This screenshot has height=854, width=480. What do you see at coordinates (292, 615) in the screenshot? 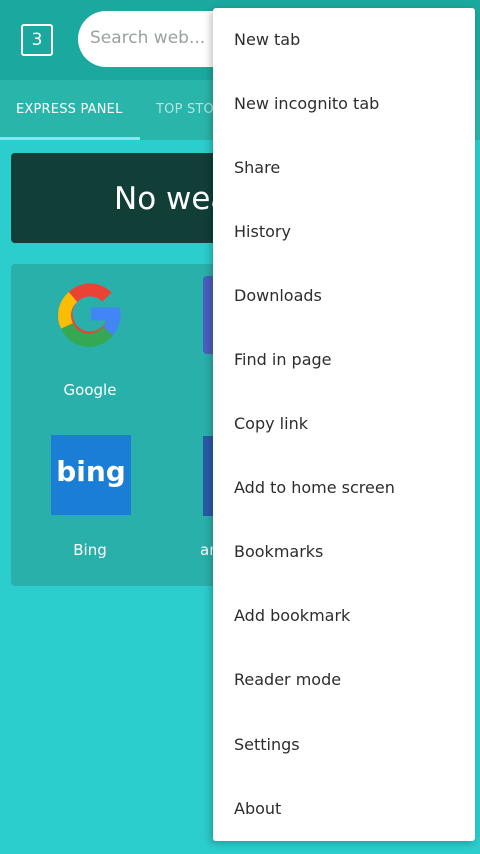
I see `menu-item-label: Add bookmark` at bounding box center [292, 615].